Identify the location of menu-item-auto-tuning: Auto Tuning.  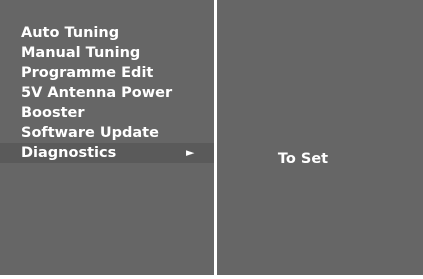
(107, 33).